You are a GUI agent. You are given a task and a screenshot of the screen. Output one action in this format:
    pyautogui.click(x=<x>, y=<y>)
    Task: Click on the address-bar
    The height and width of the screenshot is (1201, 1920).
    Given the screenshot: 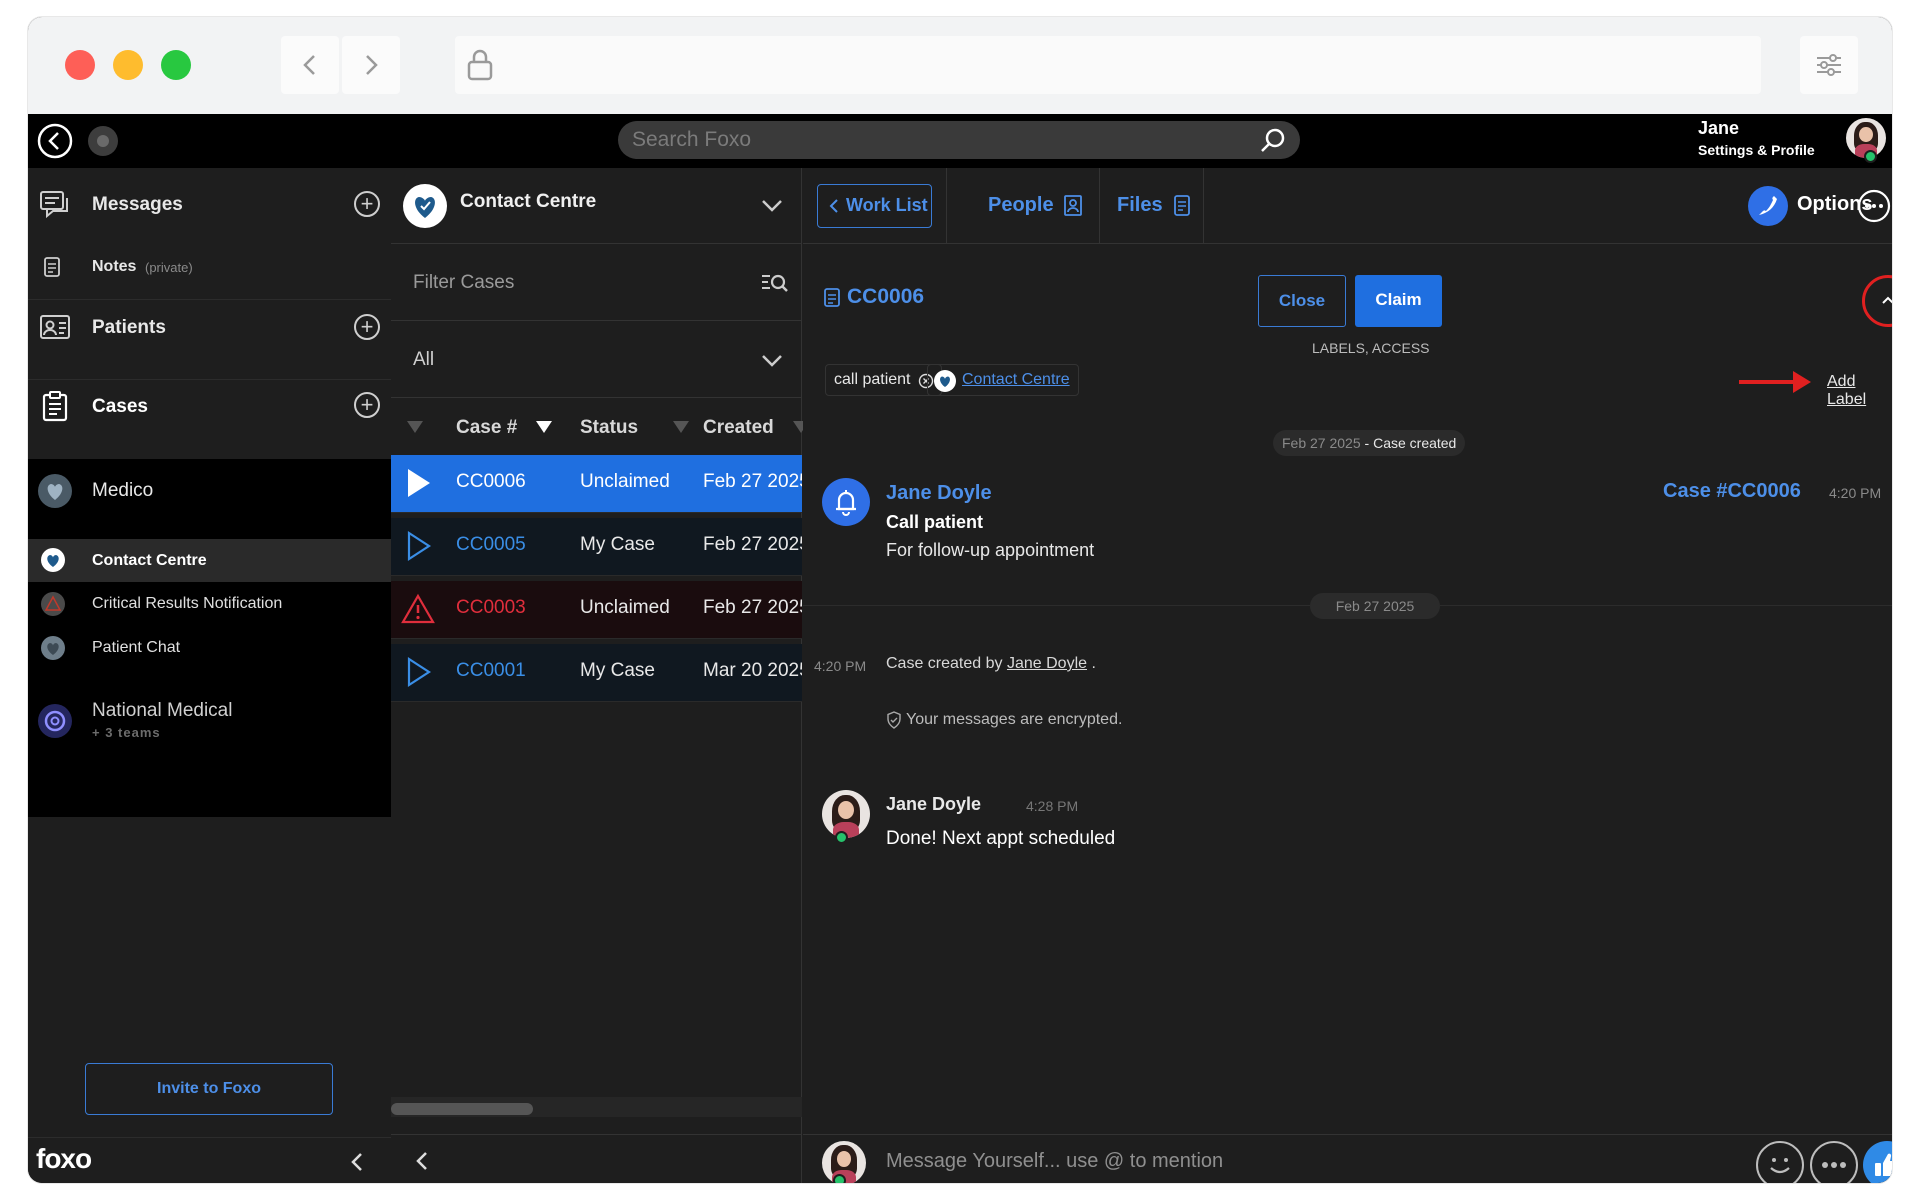 What is the action you would take?
    pyautogui.click(x=1108, y=65)
    